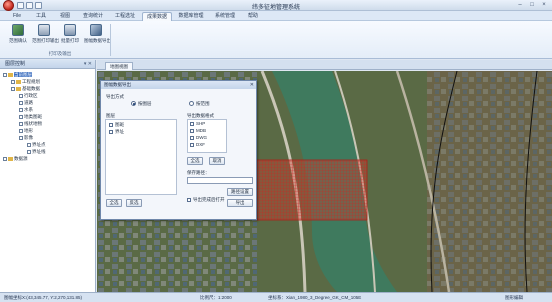 Image resolution: width=552 pixels, height=302 pixels. What do you see at coordinates (133, 103) in the screenshot?
I see `radio-by-layer` at bounding box center [133, 103].